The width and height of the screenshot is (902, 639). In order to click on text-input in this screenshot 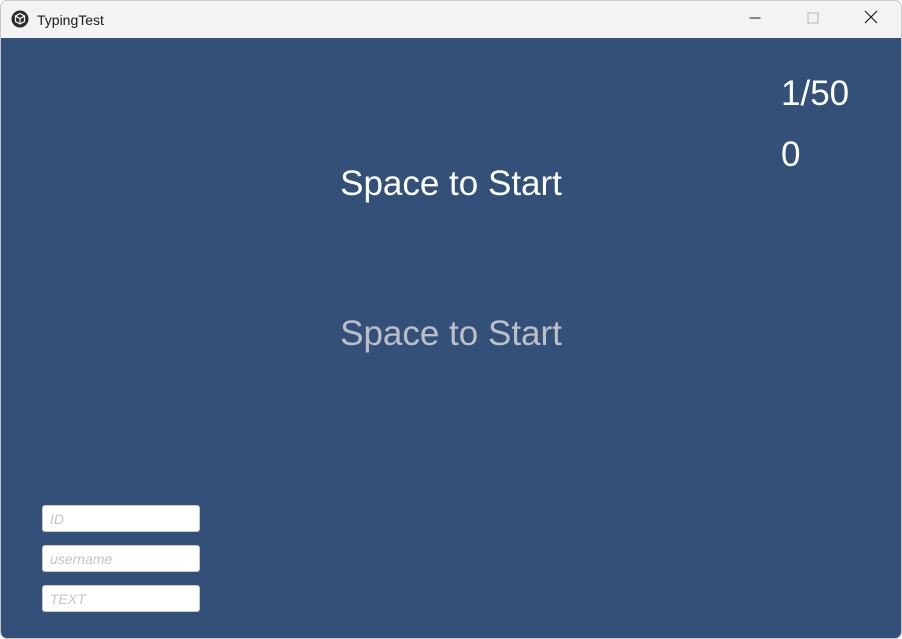, I will do `click(121, 598)`.